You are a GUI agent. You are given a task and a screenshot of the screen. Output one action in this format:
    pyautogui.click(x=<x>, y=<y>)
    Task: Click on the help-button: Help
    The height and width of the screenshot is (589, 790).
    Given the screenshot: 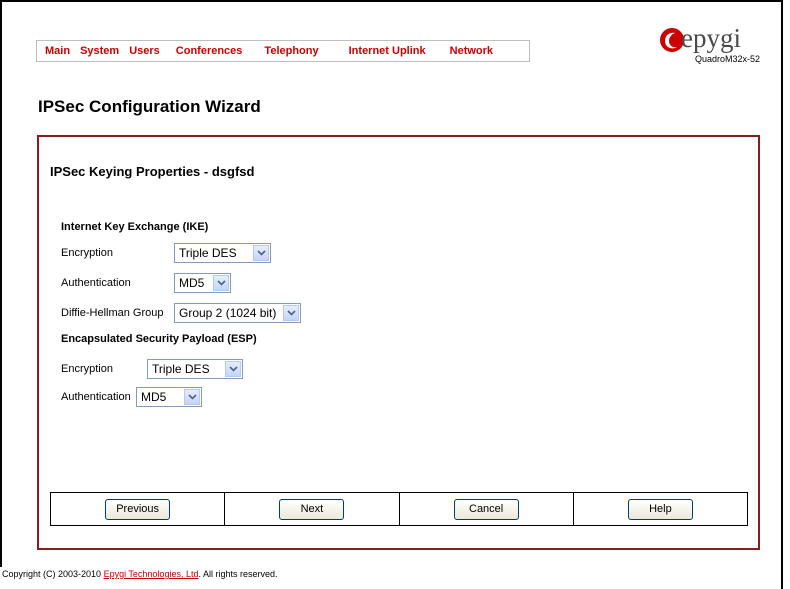 What is the action you would take?
    pyautogui.click(x=660, y=509)
    